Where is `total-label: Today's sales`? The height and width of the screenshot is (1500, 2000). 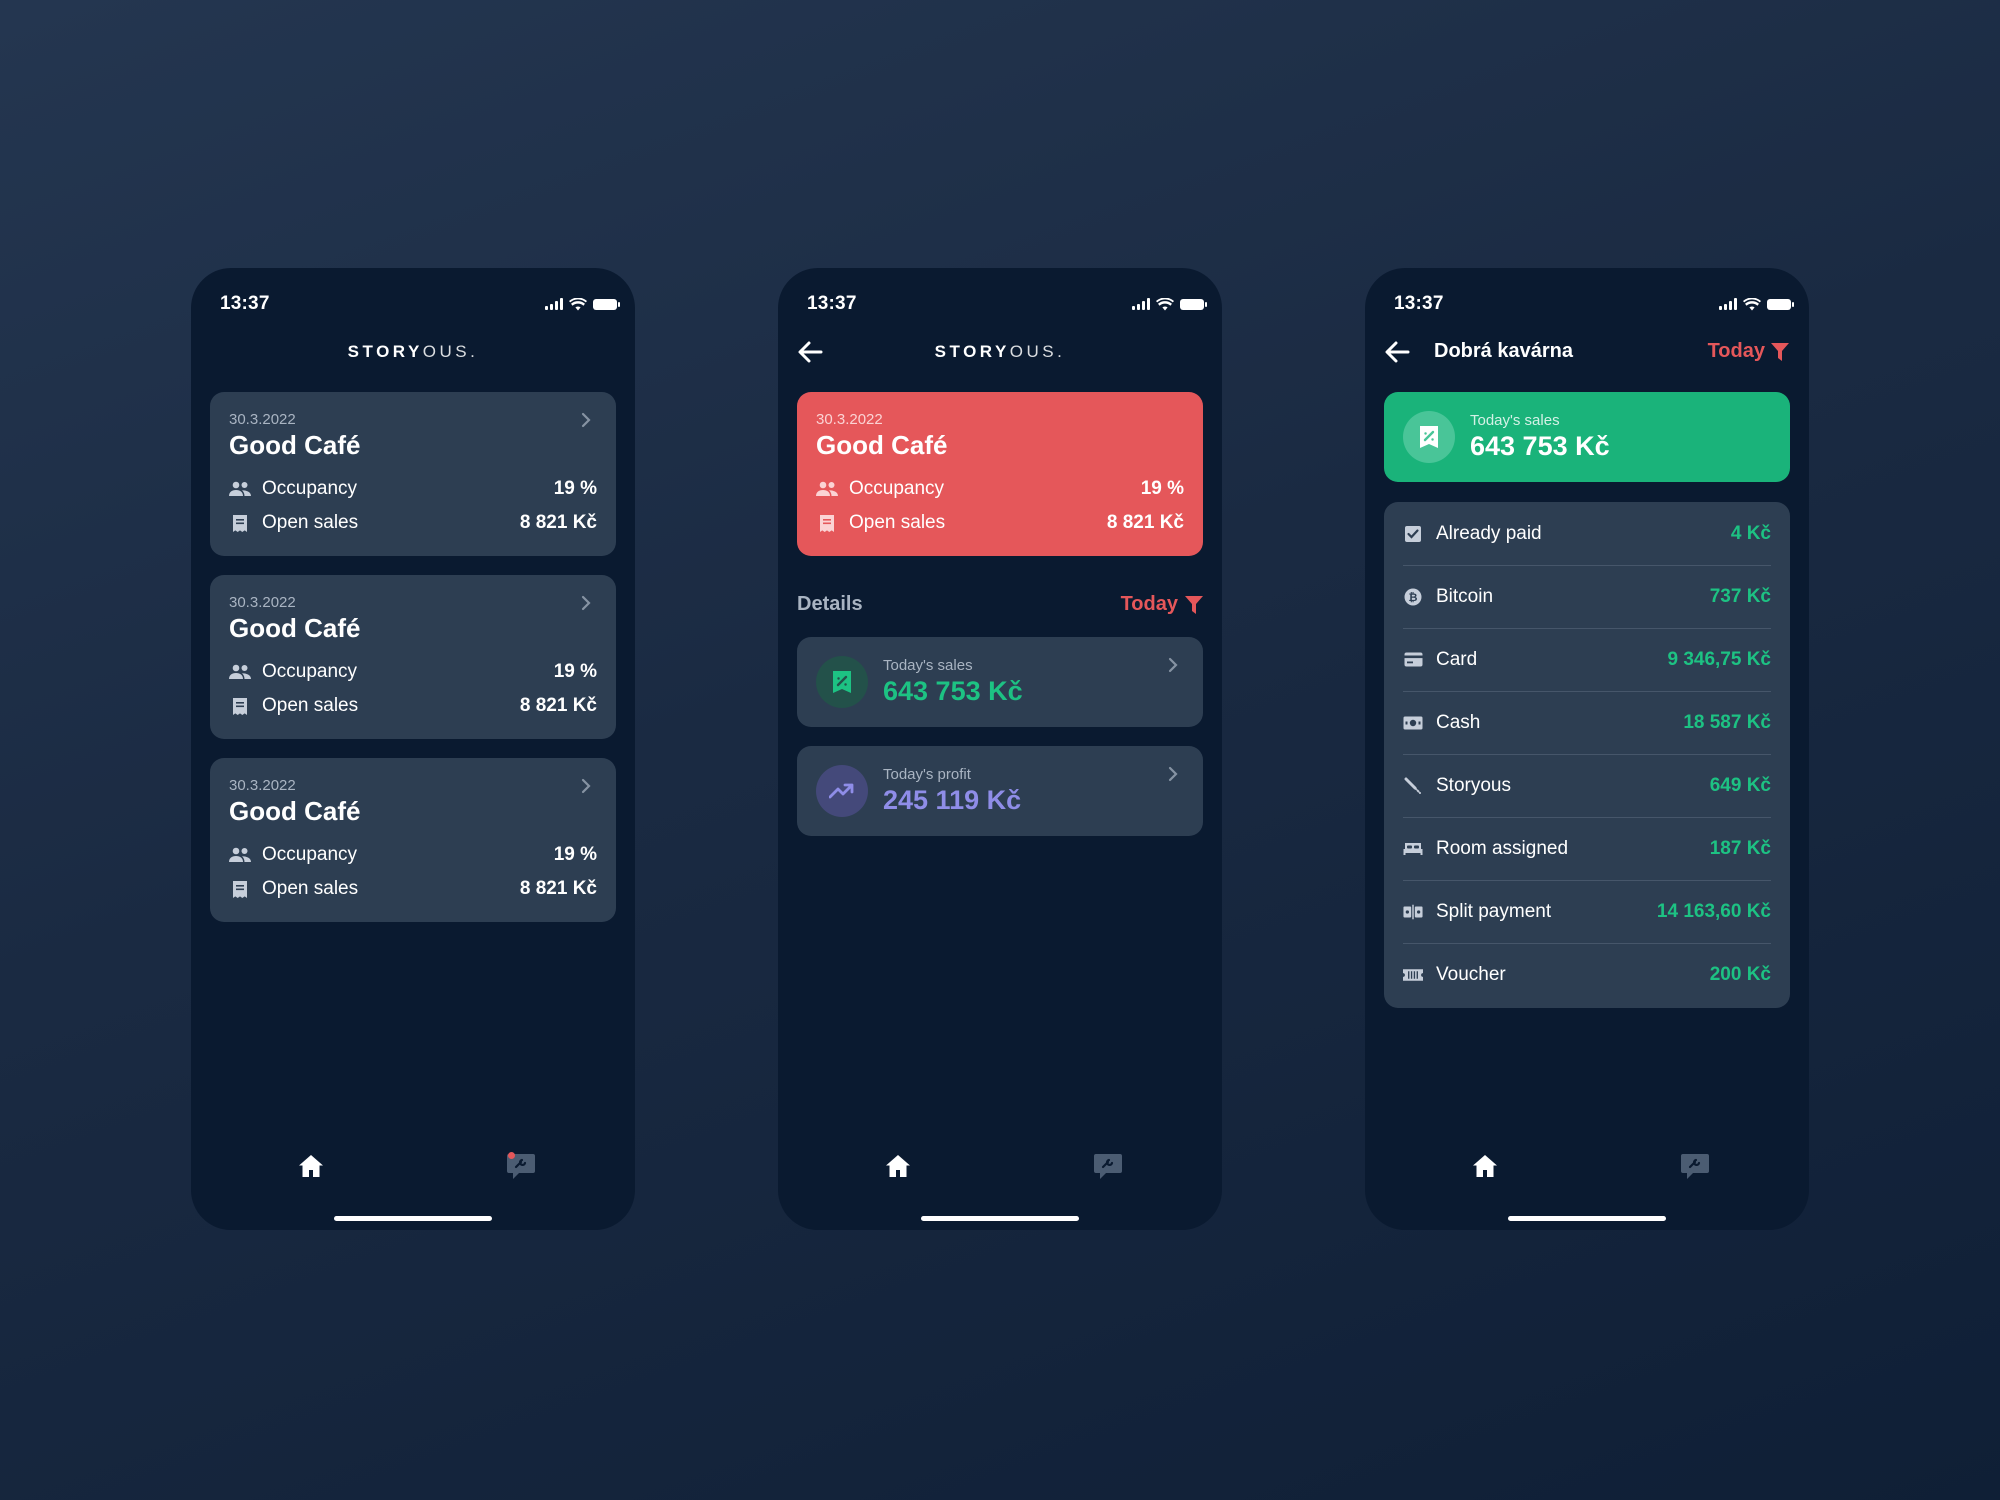
total-label: Today's sales is located at coordinates (1515, 420).